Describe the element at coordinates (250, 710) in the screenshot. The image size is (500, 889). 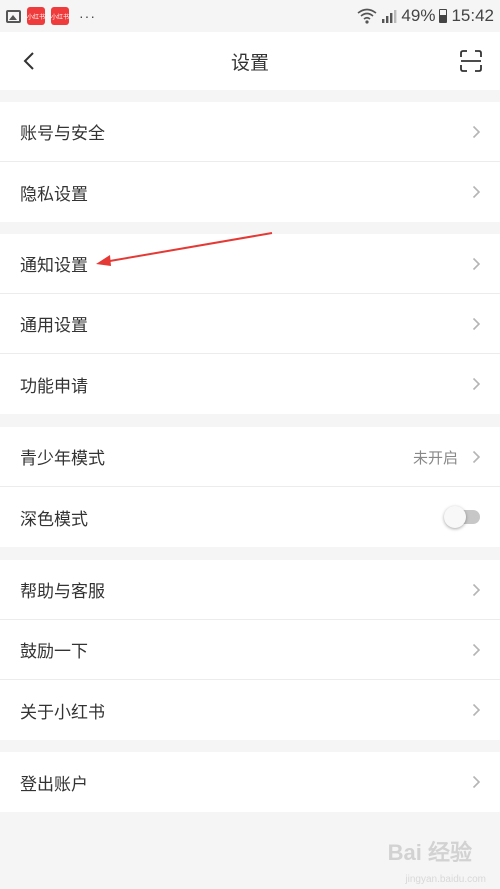
I see `settings-row-about: 关于小红书` at that location.